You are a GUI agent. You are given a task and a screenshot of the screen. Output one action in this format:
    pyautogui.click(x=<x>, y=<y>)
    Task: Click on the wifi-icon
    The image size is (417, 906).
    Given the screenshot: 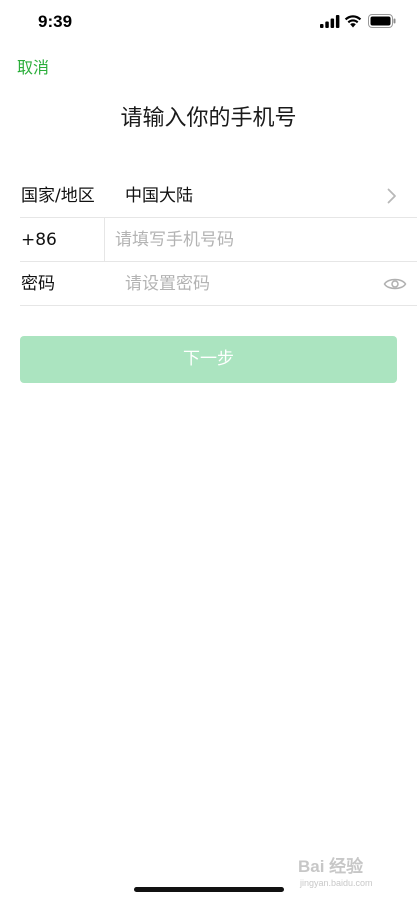 What is the action you would take?
    pyautogui.click(x=353, y=21)
    